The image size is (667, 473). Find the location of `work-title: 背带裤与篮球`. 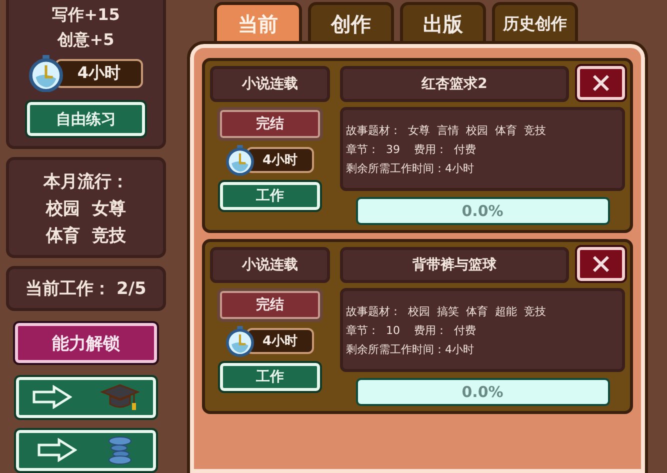

work-title: 背带裤与篮球 is located at coordinates (454, 265).